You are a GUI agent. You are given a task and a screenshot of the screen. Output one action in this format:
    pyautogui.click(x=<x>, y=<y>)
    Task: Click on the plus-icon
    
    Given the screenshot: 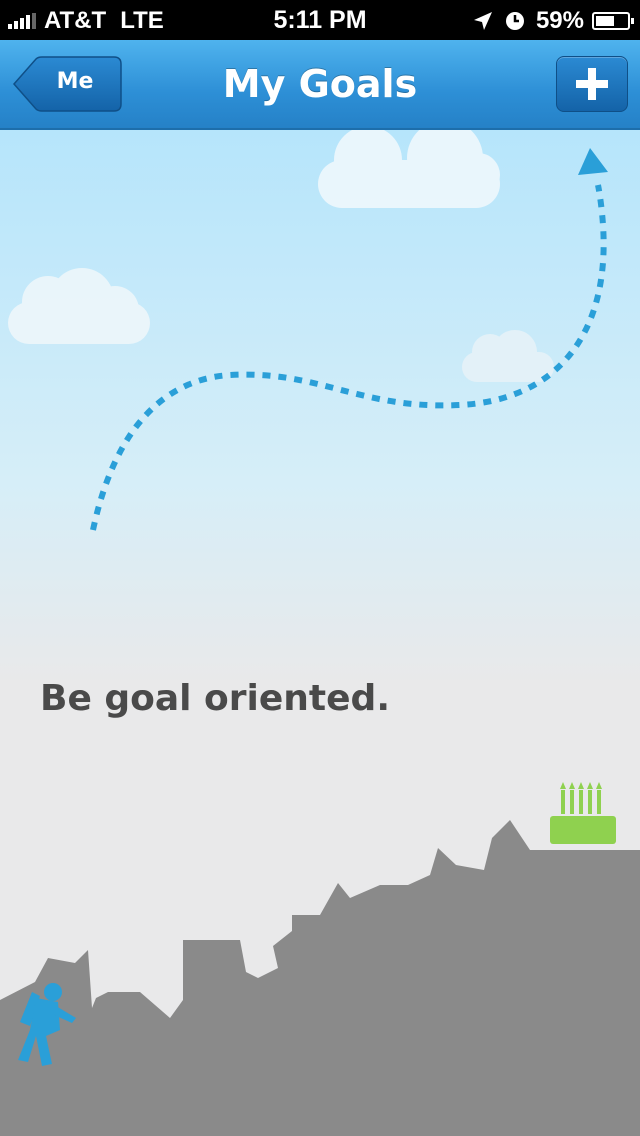 What is the action you would take?
    pyautogui.click(x=592, y=84)
    